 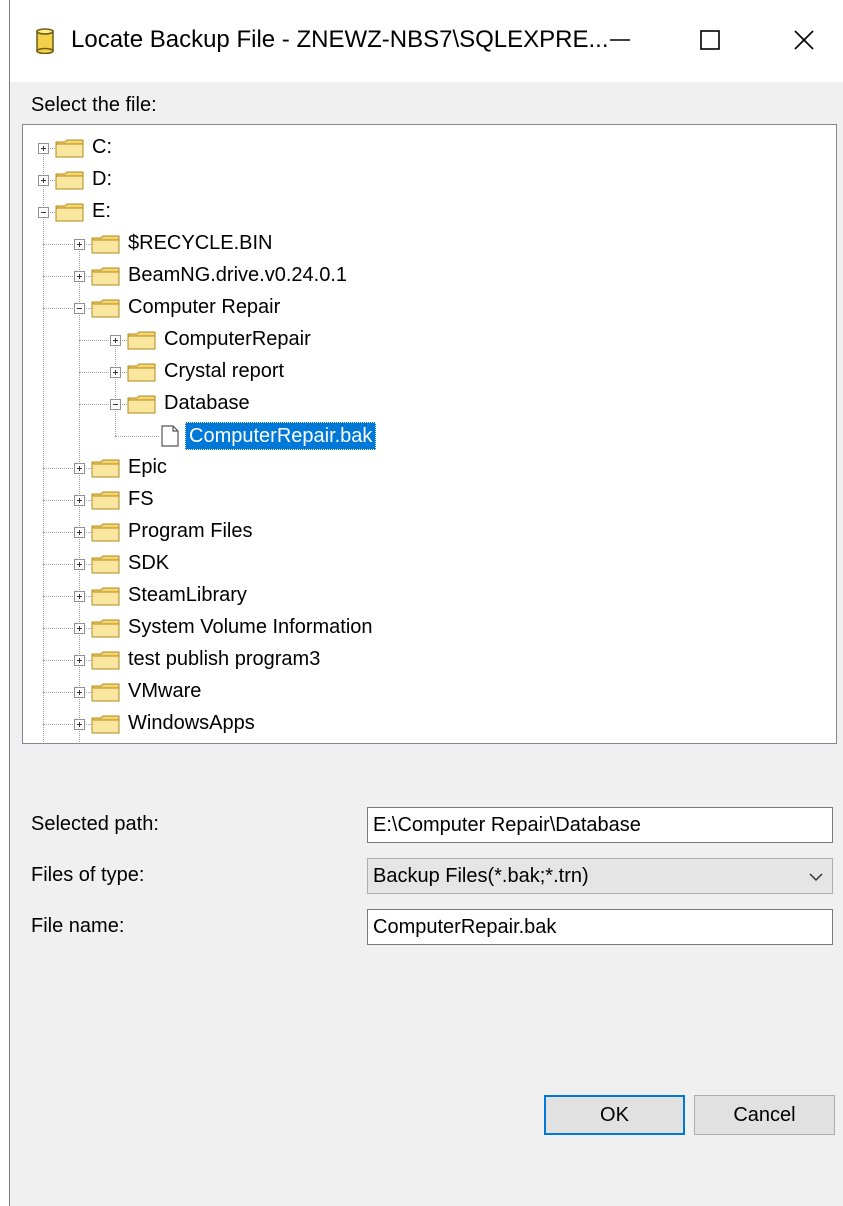 What do you see at coordinates (204, 307) in the screenshot?
I see `tree-item: Computer Repair` at bounding box center [204, 307].